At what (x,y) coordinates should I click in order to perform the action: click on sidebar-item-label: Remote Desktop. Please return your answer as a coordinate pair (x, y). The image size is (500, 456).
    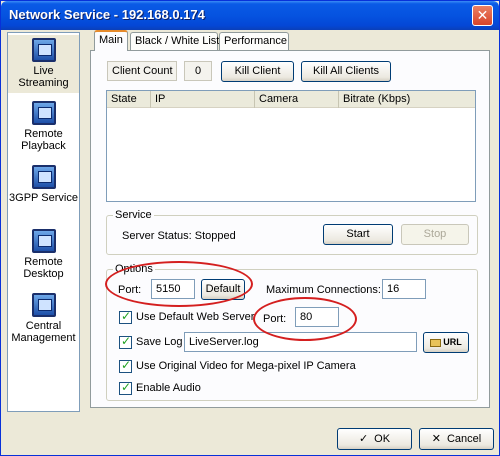
    Looking at the image, I should click on (43, 268).